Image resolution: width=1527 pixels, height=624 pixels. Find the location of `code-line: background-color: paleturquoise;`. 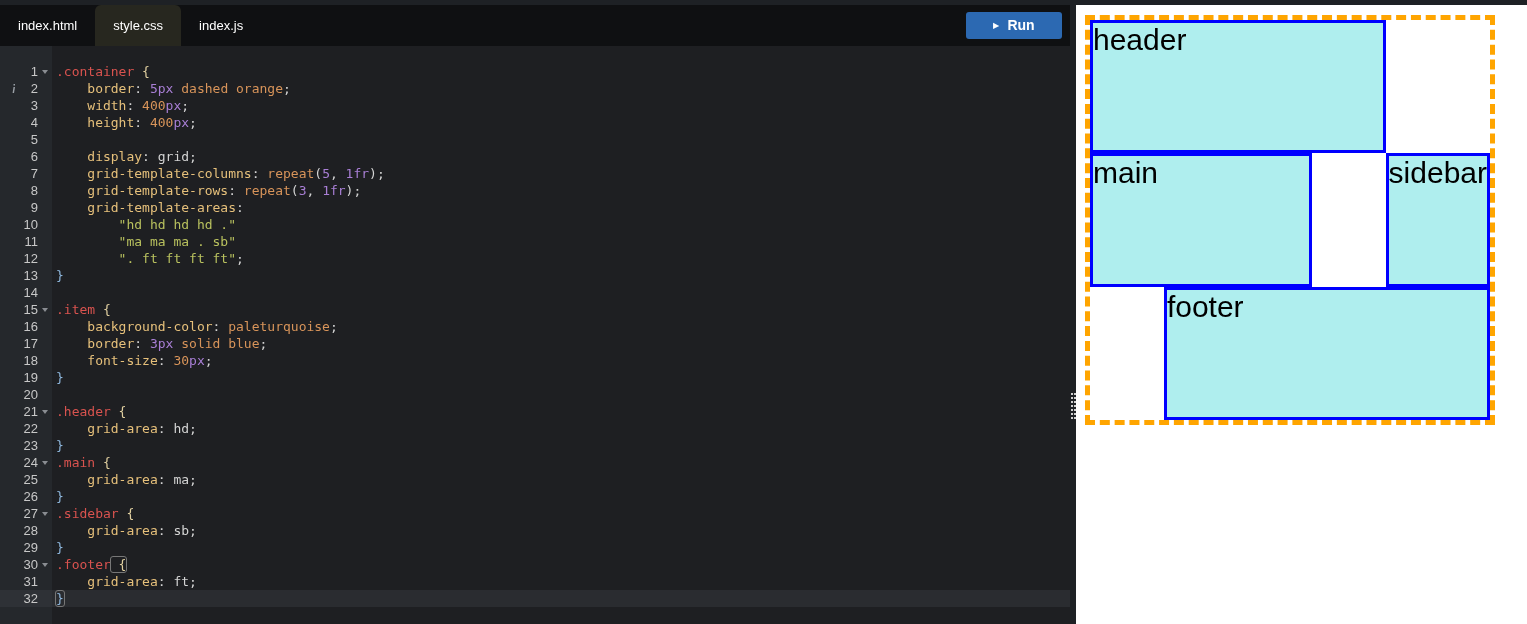

code-line: background-color: paleturquoise; is located at coordinates (212, 326).